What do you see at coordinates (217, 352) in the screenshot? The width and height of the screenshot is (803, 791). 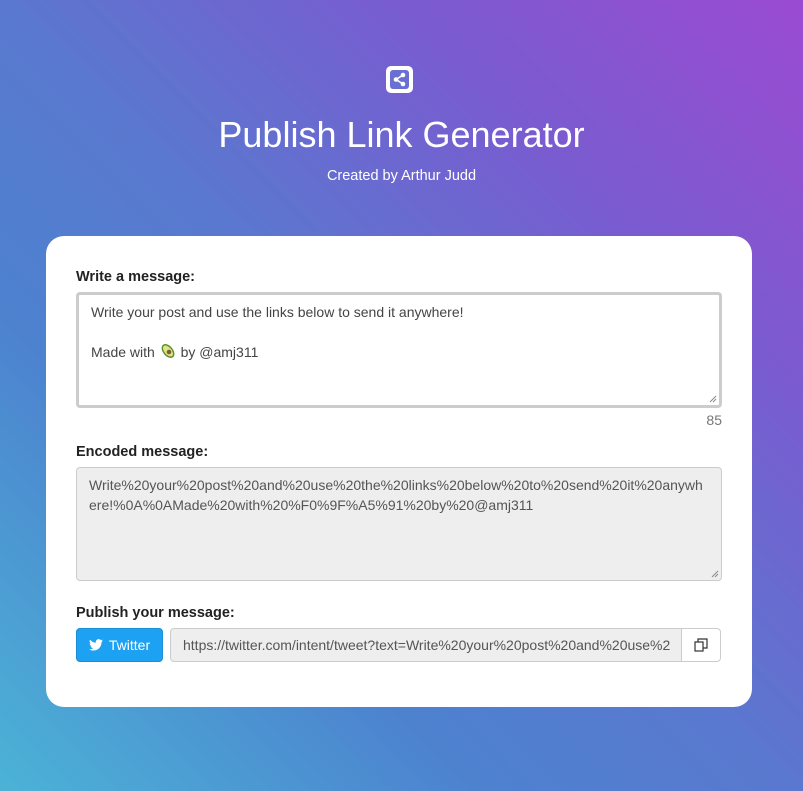 I see `message-line-3-suffix: by @amj311` at bounding box center [217, 352].